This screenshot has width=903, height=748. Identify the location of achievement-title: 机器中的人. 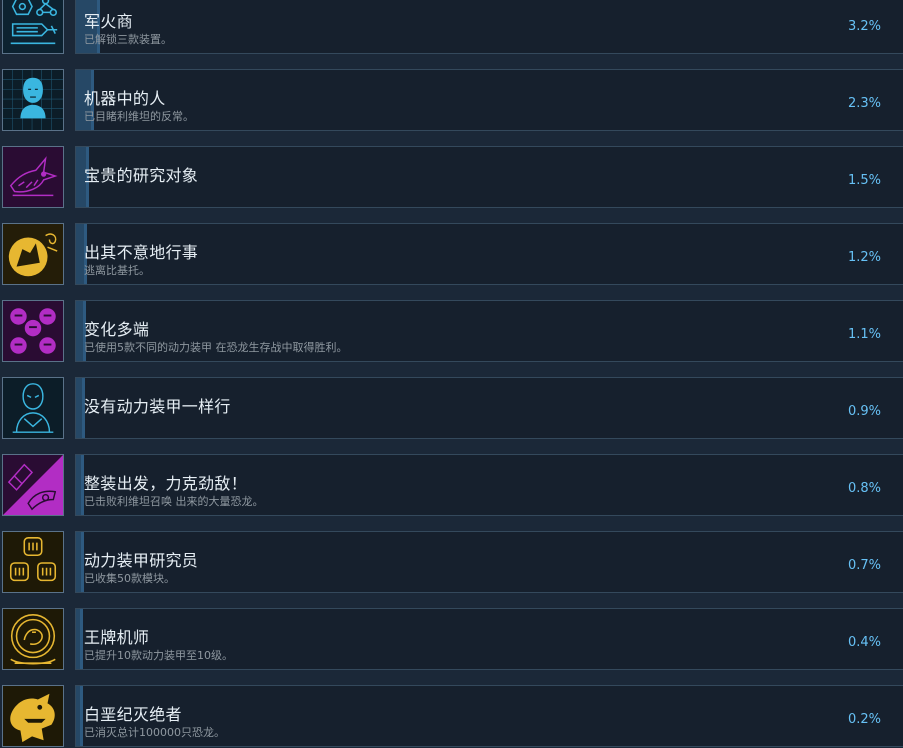
(125, 98).